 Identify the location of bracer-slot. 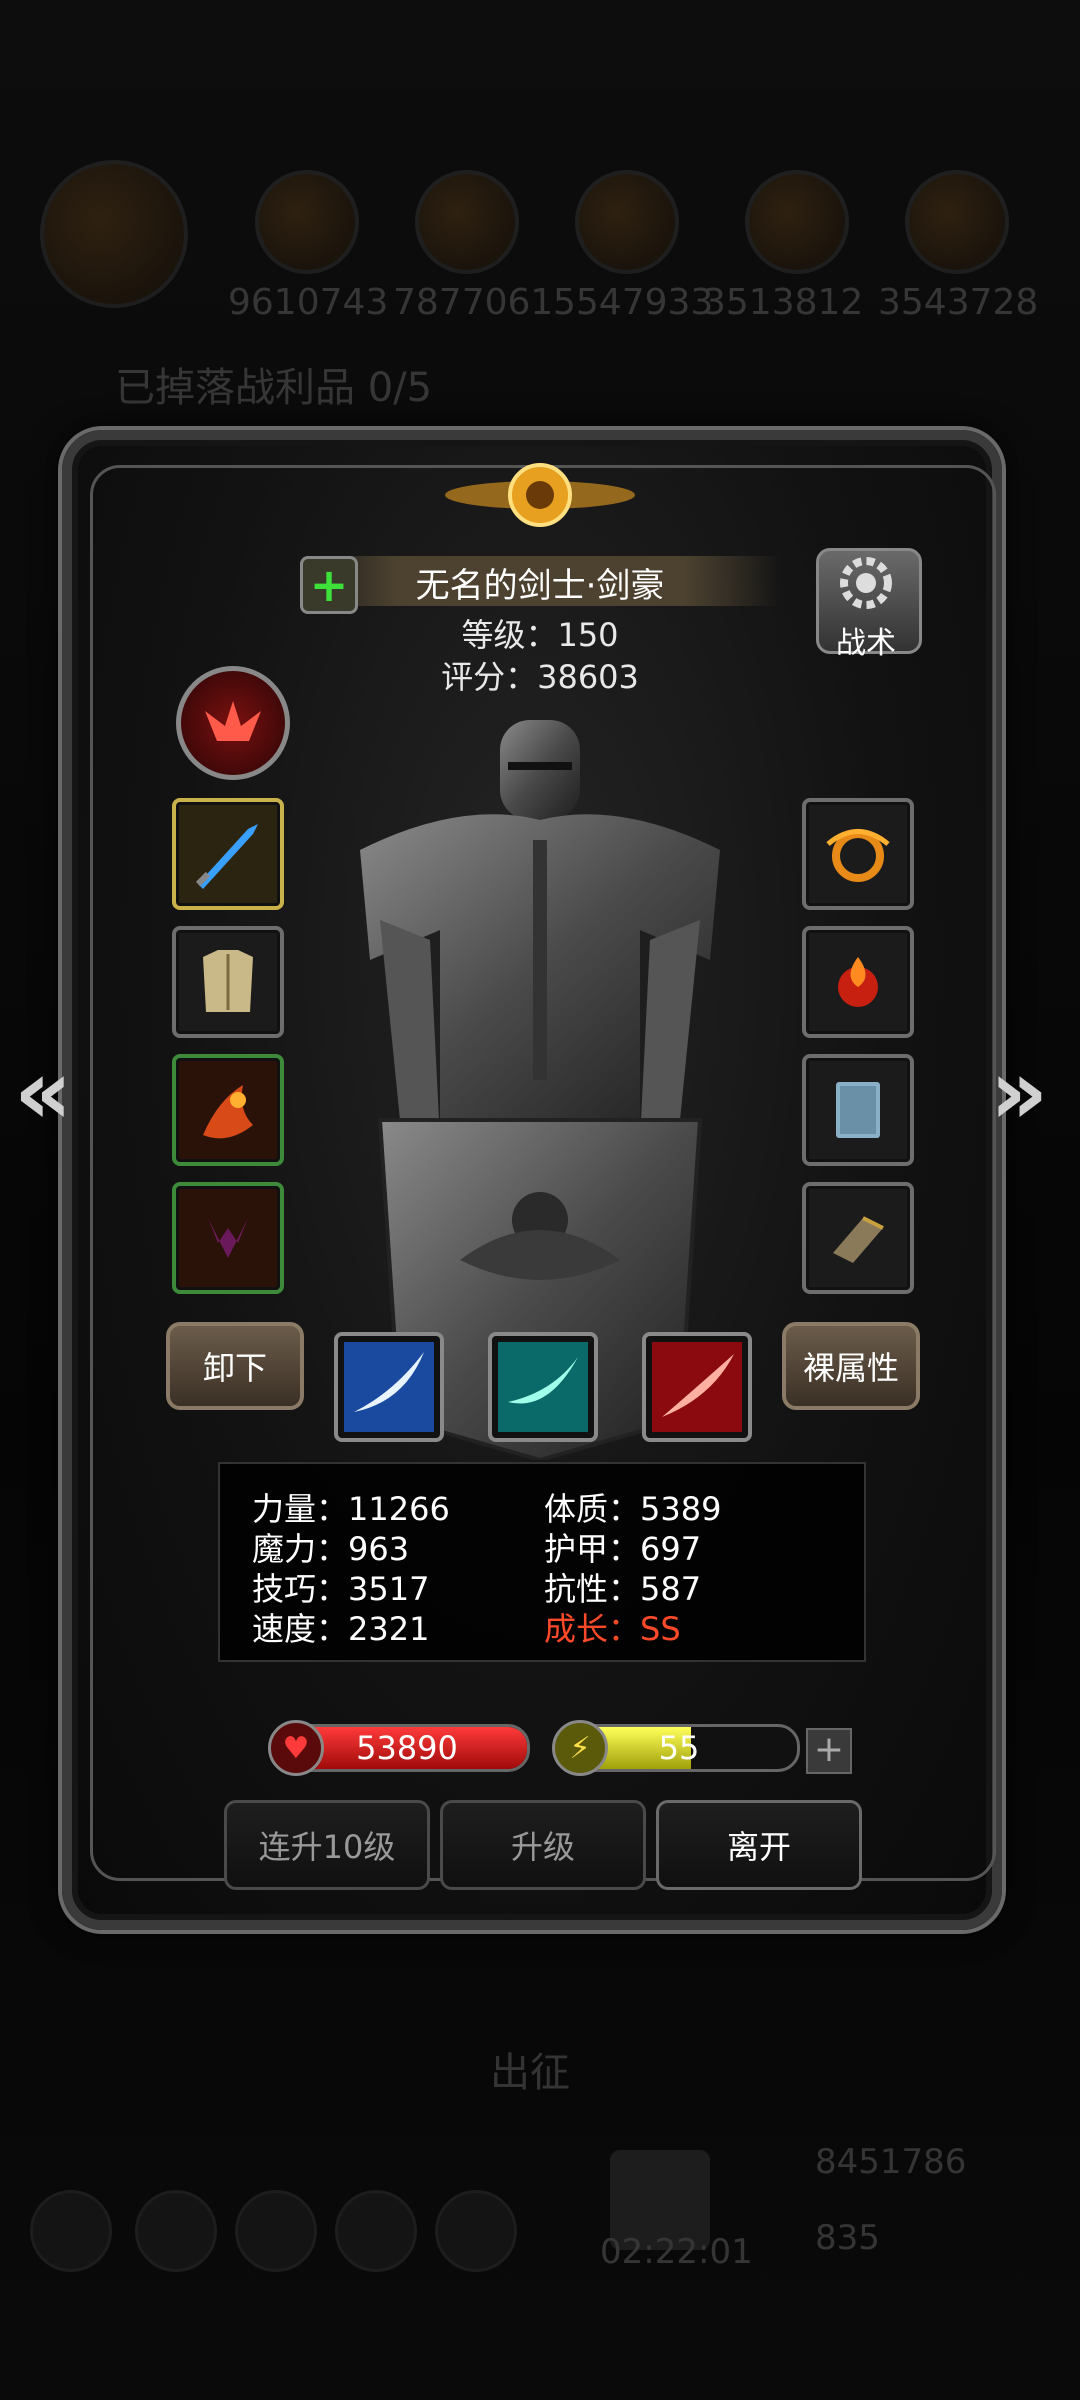
(858, 1238).